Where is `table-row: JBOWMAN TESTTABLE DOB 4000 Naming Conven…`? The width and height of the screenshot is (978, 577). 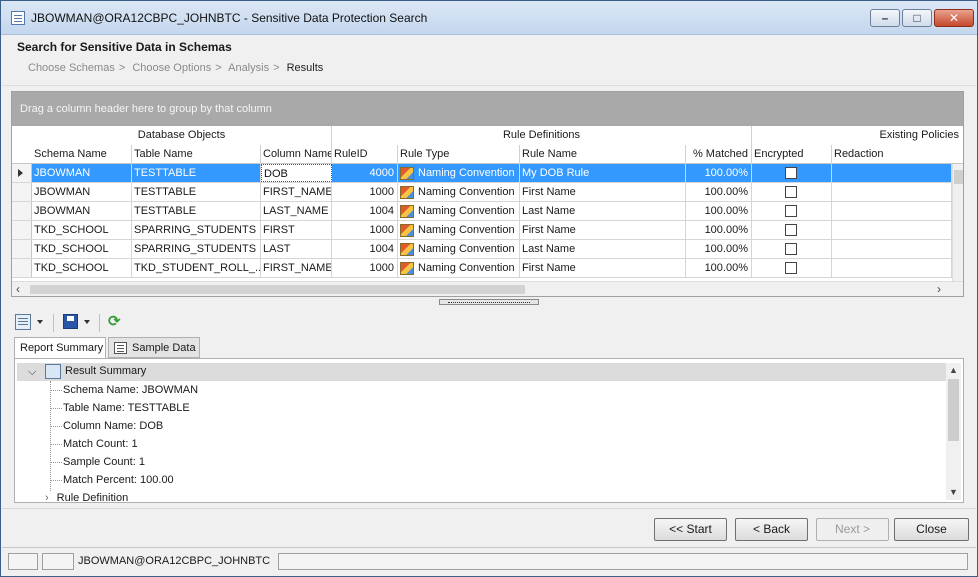
table-row: JBOWMAN TESTTABLE DOB 4000 Naming Conven… is located at coordinates (482, 173).